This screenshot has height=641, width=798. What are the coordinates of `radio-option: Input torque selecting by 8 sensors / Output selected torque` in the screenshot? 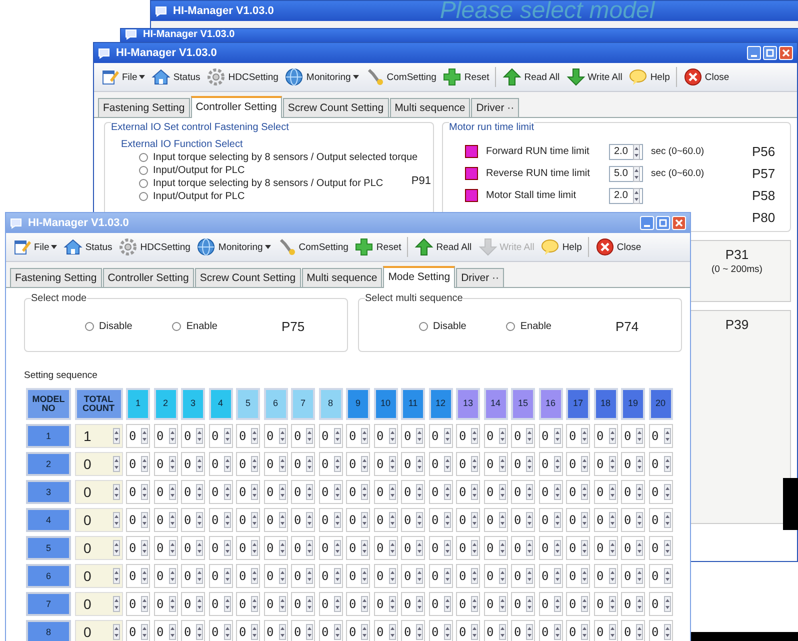 It's located at (278, 157).